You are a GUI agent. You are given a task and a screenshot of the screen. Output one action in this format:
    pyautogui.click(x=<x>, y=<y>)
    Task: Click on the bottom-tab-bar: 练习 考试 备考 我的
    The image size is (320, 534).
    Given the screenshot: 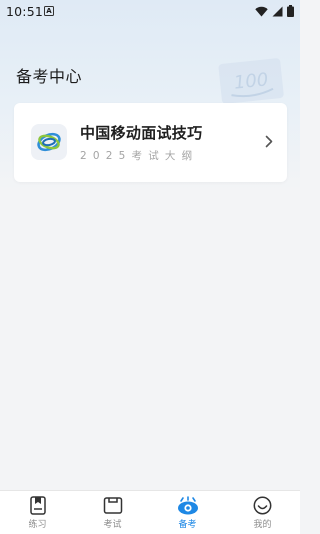 What is the action you would take?
    pyautogui.click(x=150, y=512)
    